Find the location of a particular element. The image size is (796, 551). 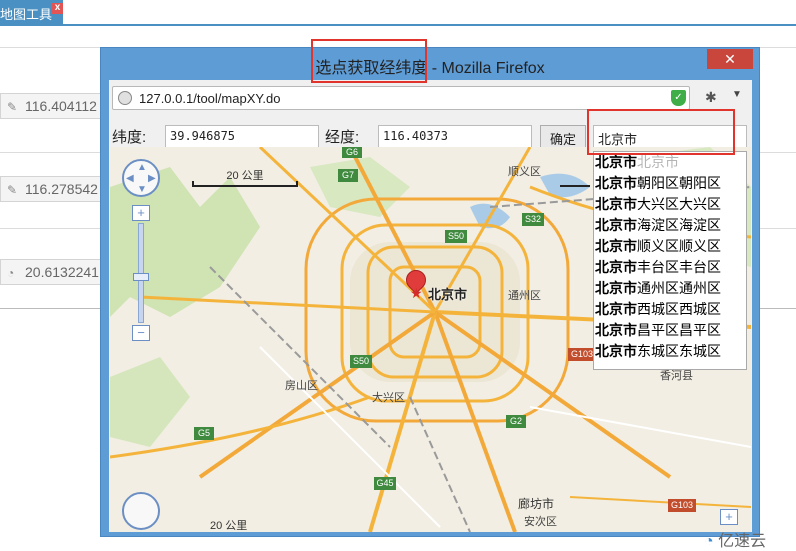

highway-shield: G6 is located at coordinates (352, 152).